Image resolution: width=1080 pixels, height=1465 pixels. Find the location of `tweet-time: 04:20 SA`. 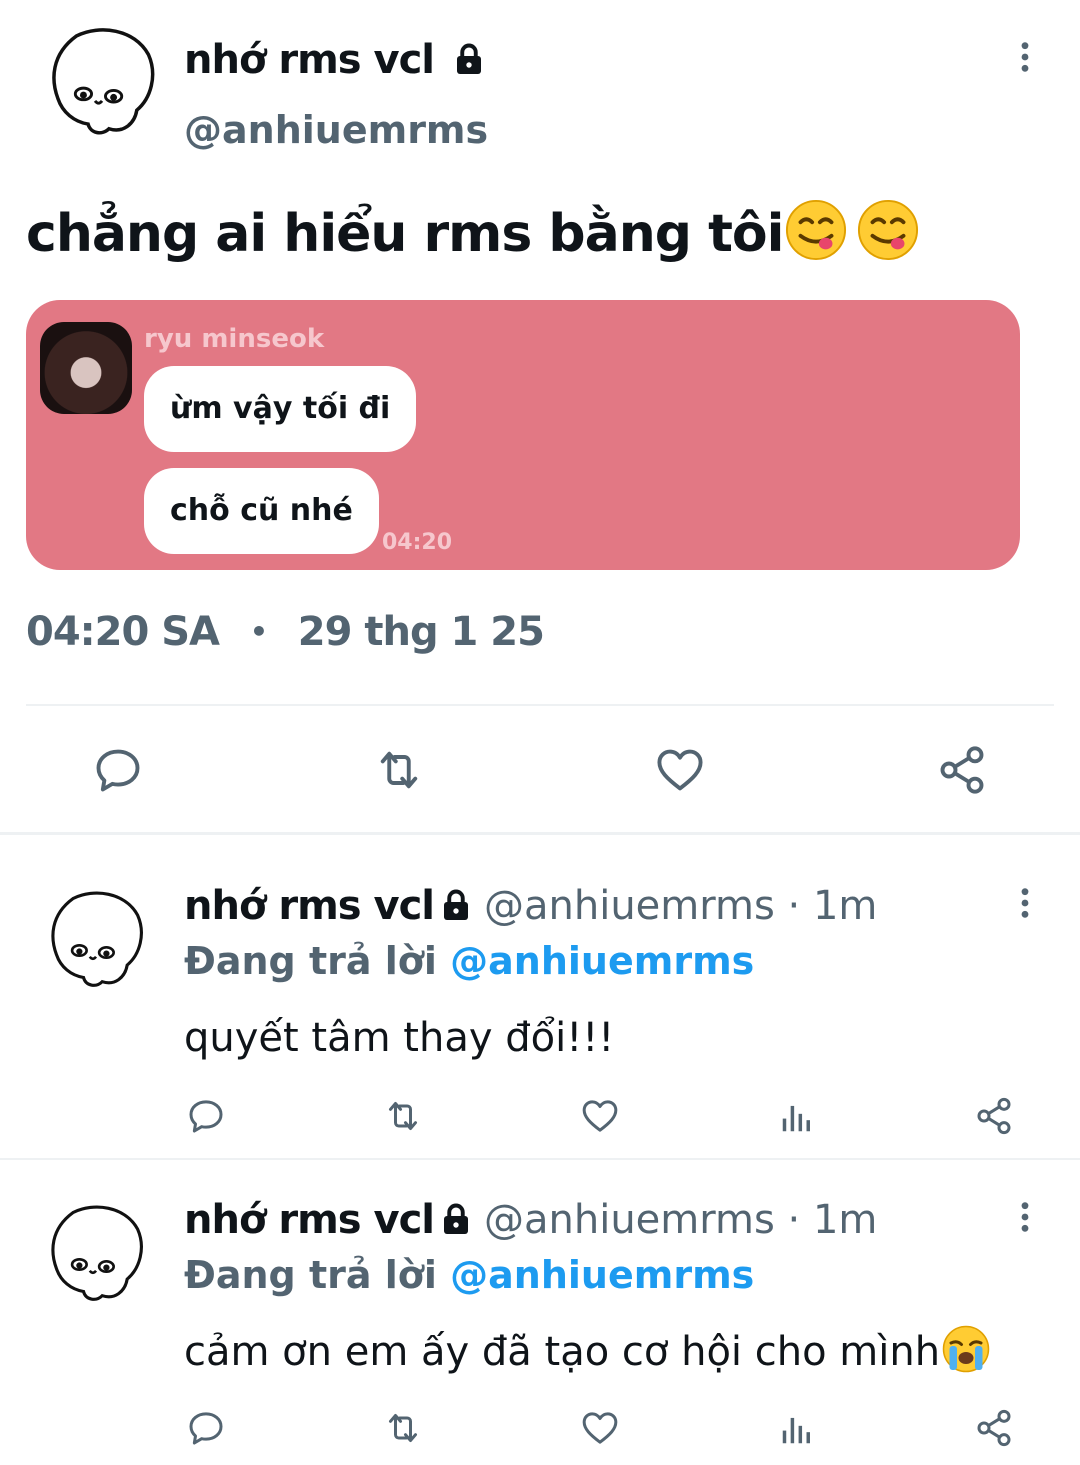

tweet-time: 04:20 SA is located at coordinates (123, 632).